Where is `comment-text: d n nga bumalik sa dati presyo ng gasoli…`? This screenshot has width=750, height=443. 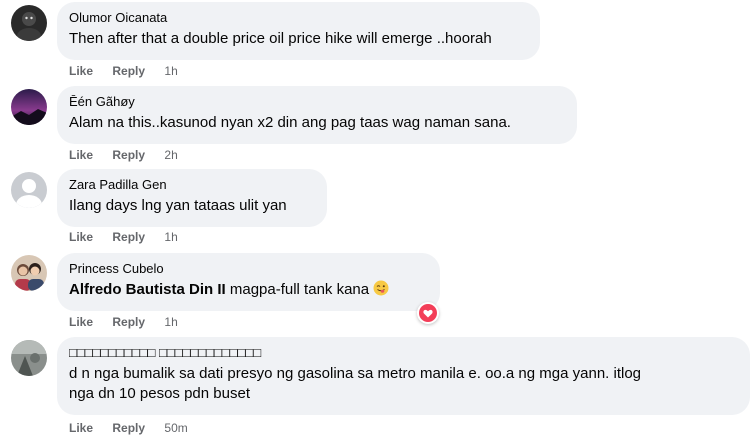
comment-text: d n nga bumalik sa dati presyo ng gasoli… is located at coordinates (403, 384).